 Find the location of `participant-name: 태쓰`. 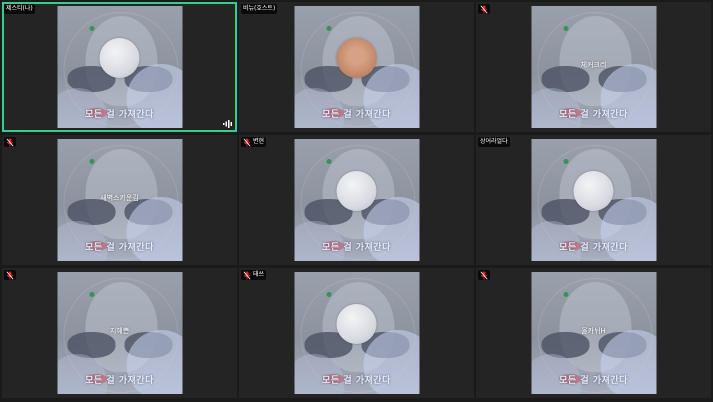

participant-name: 태쓰 is located at coordinates (259, 274).